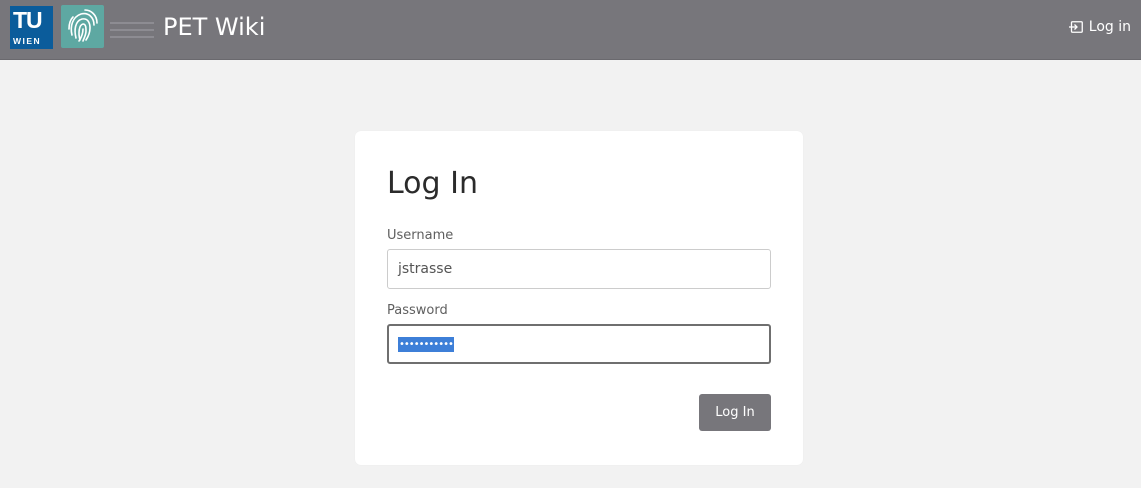  Describe the element at coordinates (132, 34) in the screenshot. I see `institute-logo-text` at that location.